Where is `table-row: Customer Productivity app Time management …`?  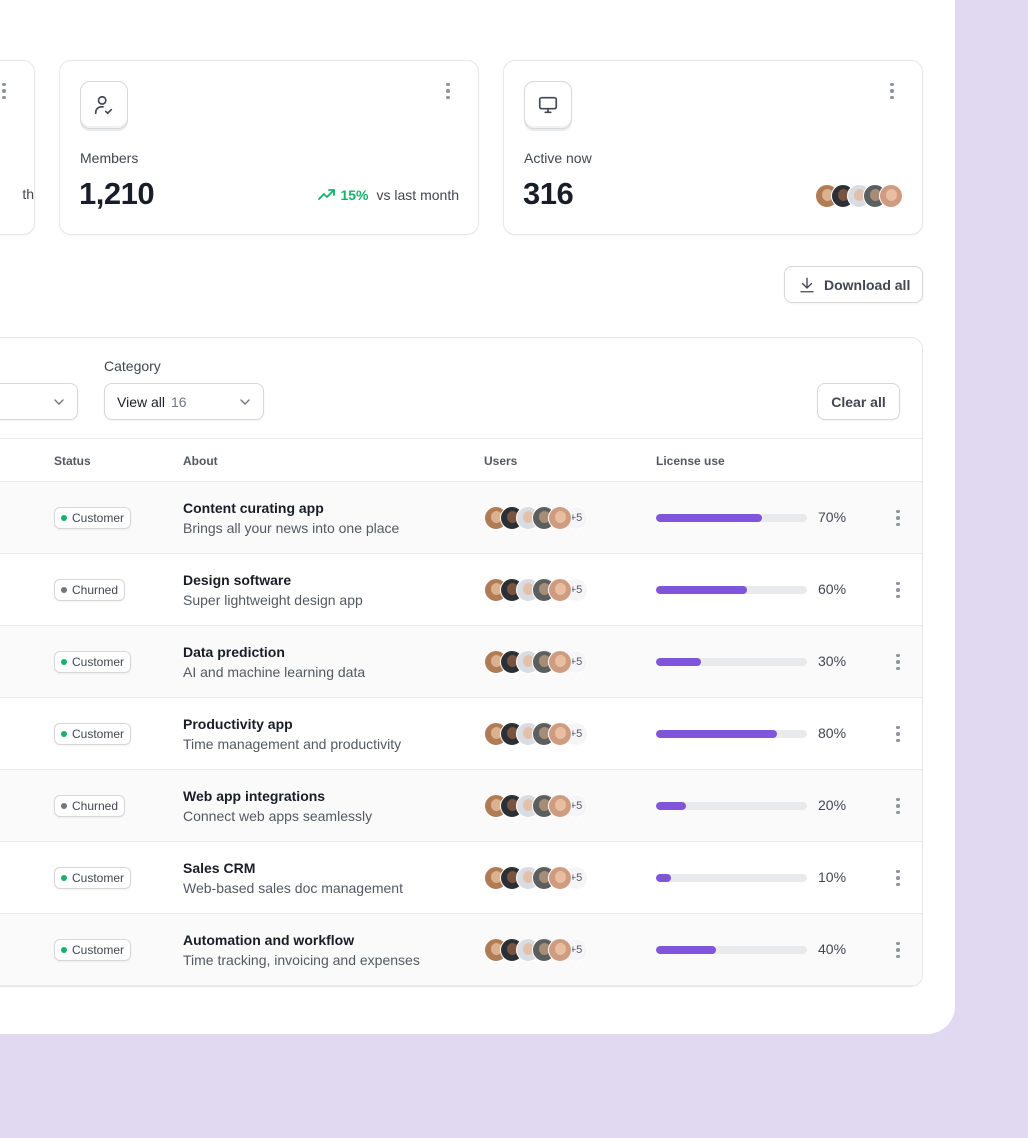
table-row: Customer Productivity app Time management … is located at coordinates (461, 734).